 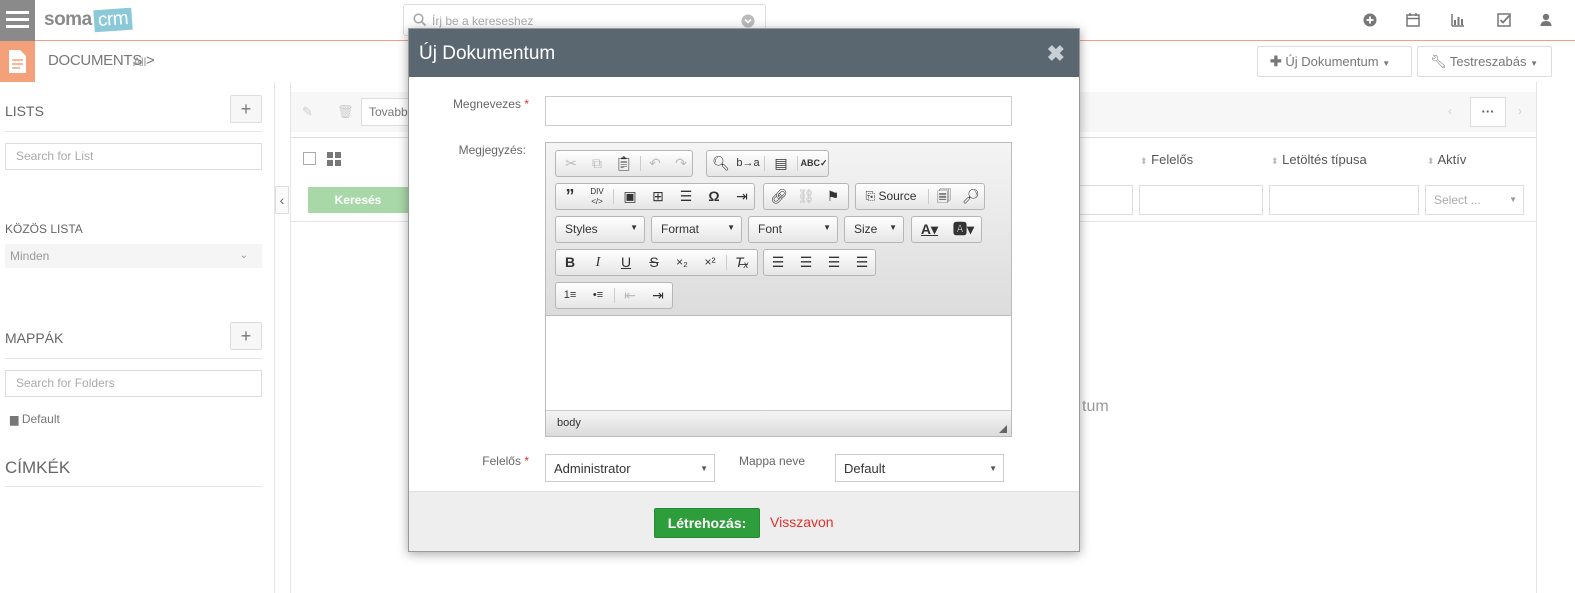 I want to click on remove-format-icon: T̶ₓ, so click(x=742, y=262).